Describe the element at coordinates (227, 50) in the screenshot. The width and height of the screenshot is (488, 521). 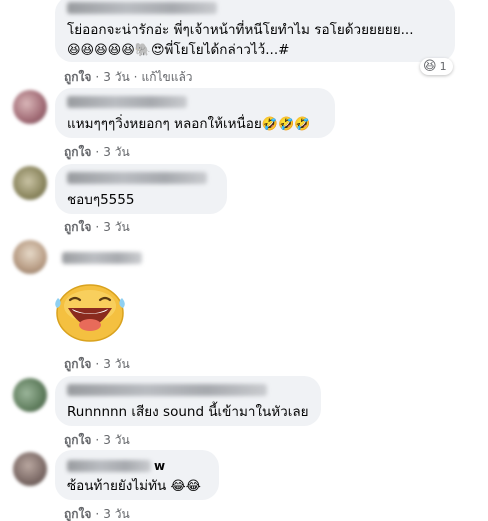
I see `comment-text-tail: พี่โยโยได้กล่าวไว้...#` at that location.